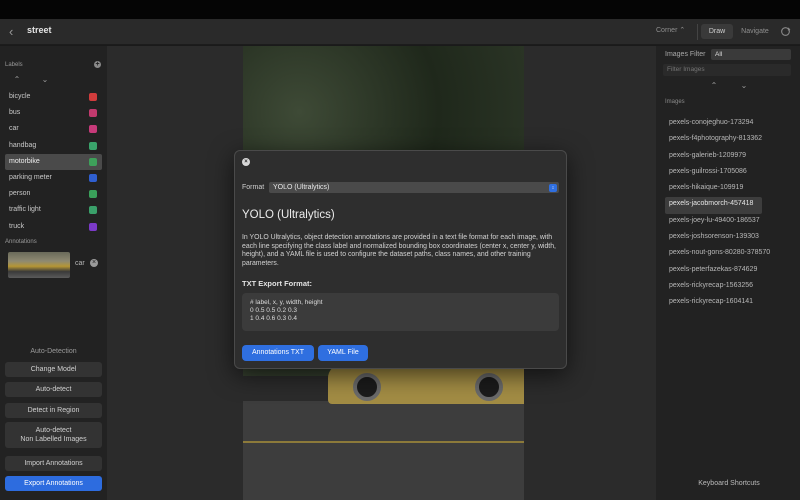 This screenshot has width=800, height=500. I want to click on label-item: handbag, so click(53, 146).